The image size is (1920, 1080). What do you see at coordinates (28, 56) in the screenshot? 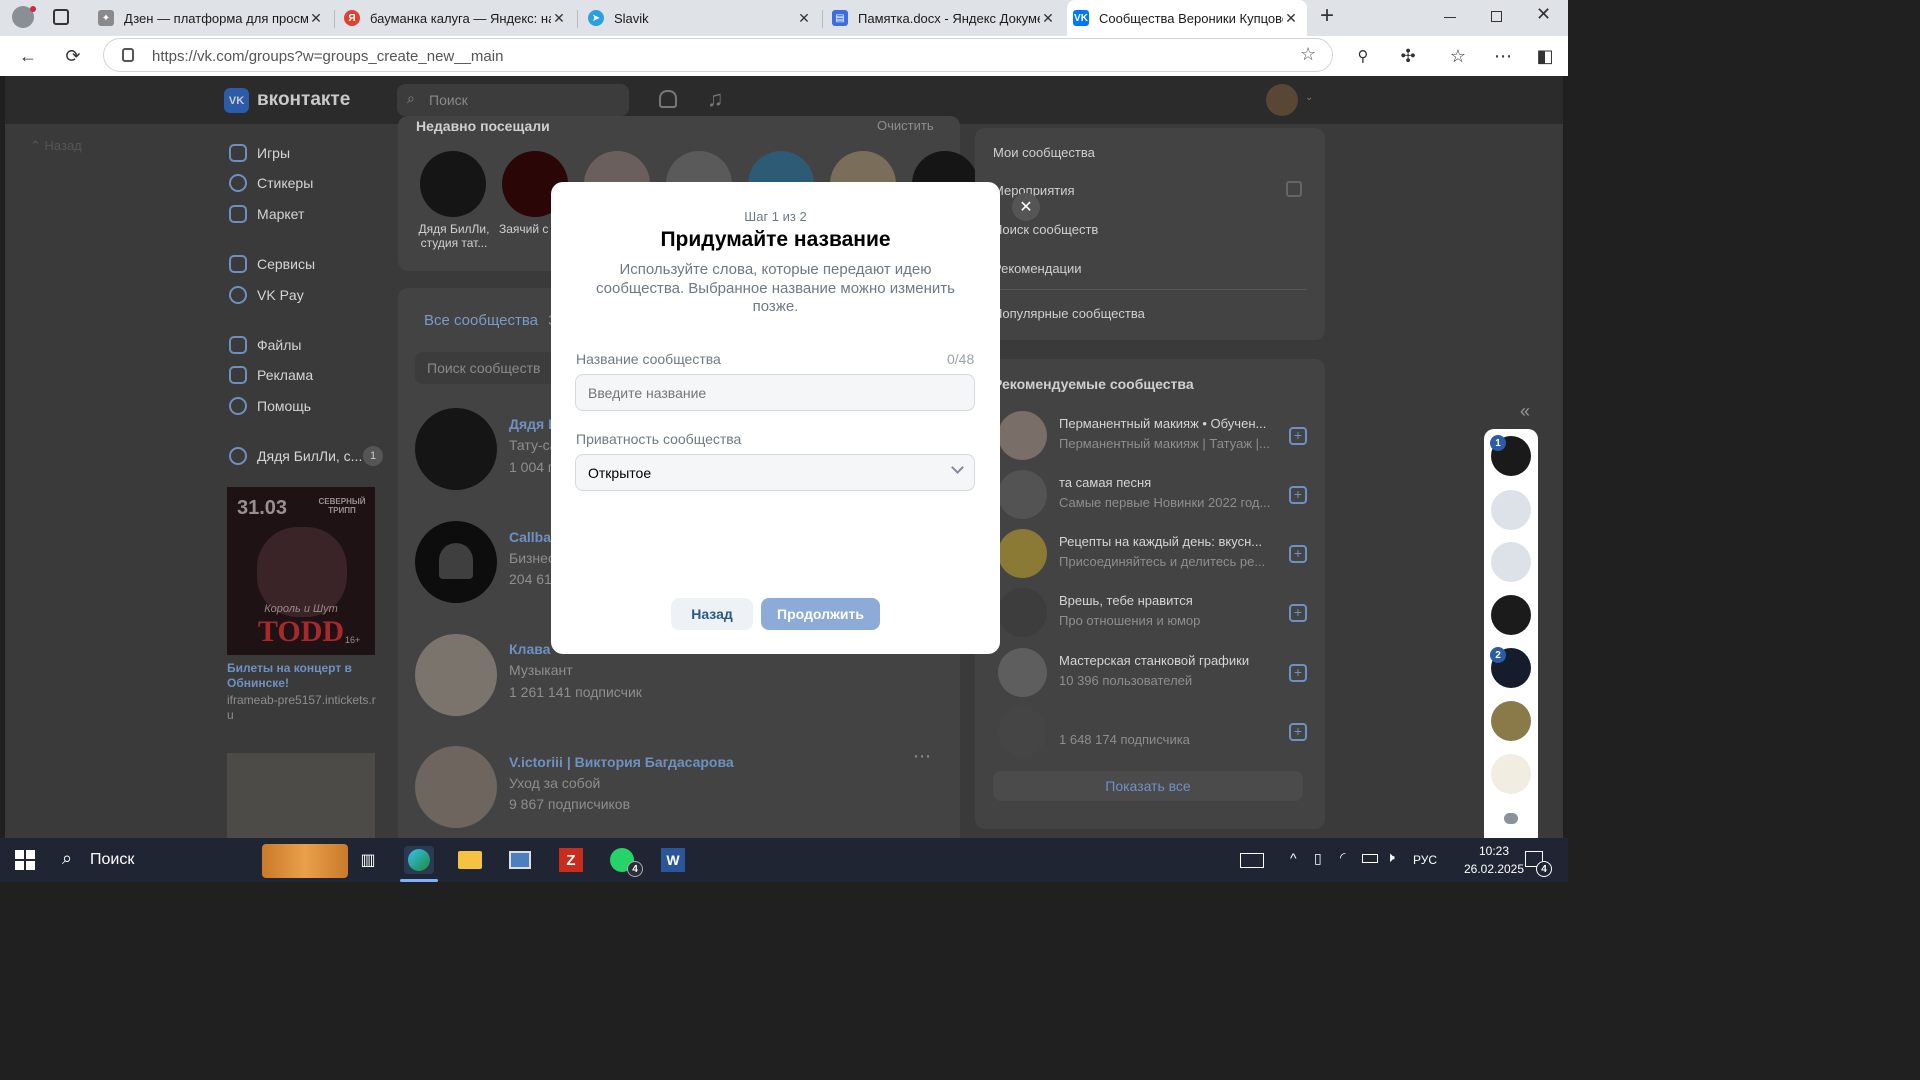
I see `back-arrow-icon: ←` at bounding box center [28, 56].